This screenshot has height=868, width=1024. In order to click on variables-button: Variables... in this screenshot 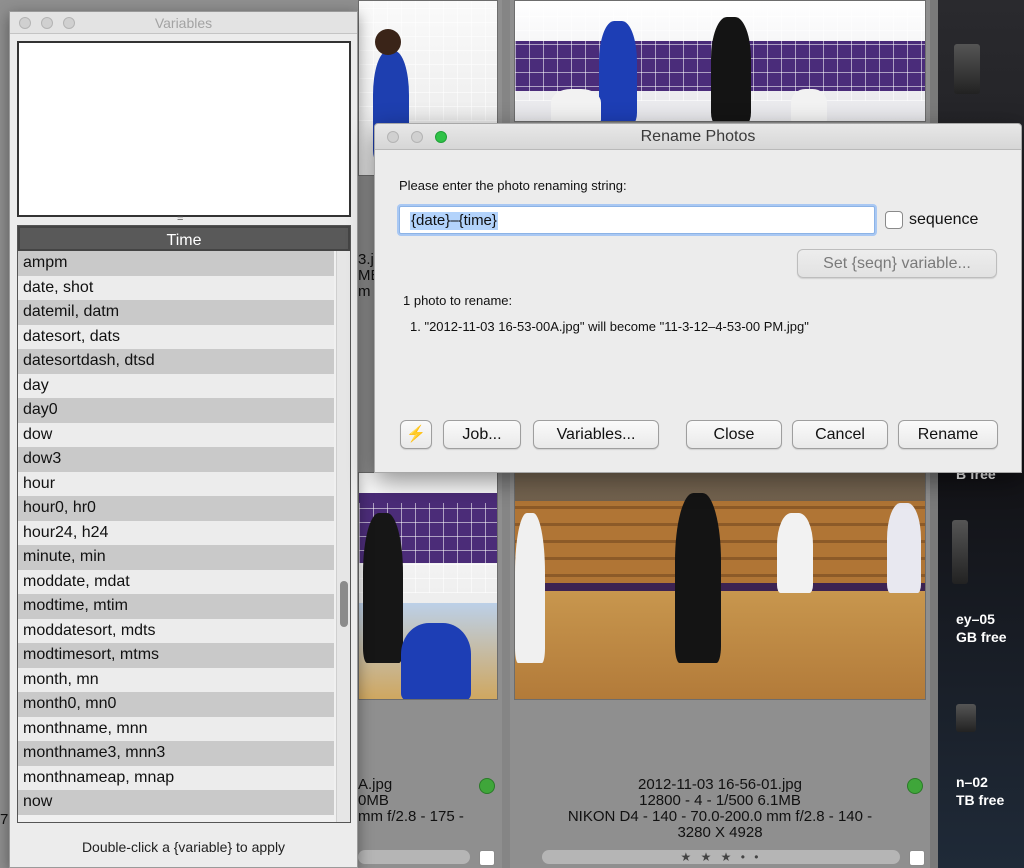, I will do `click(596, 434)`.